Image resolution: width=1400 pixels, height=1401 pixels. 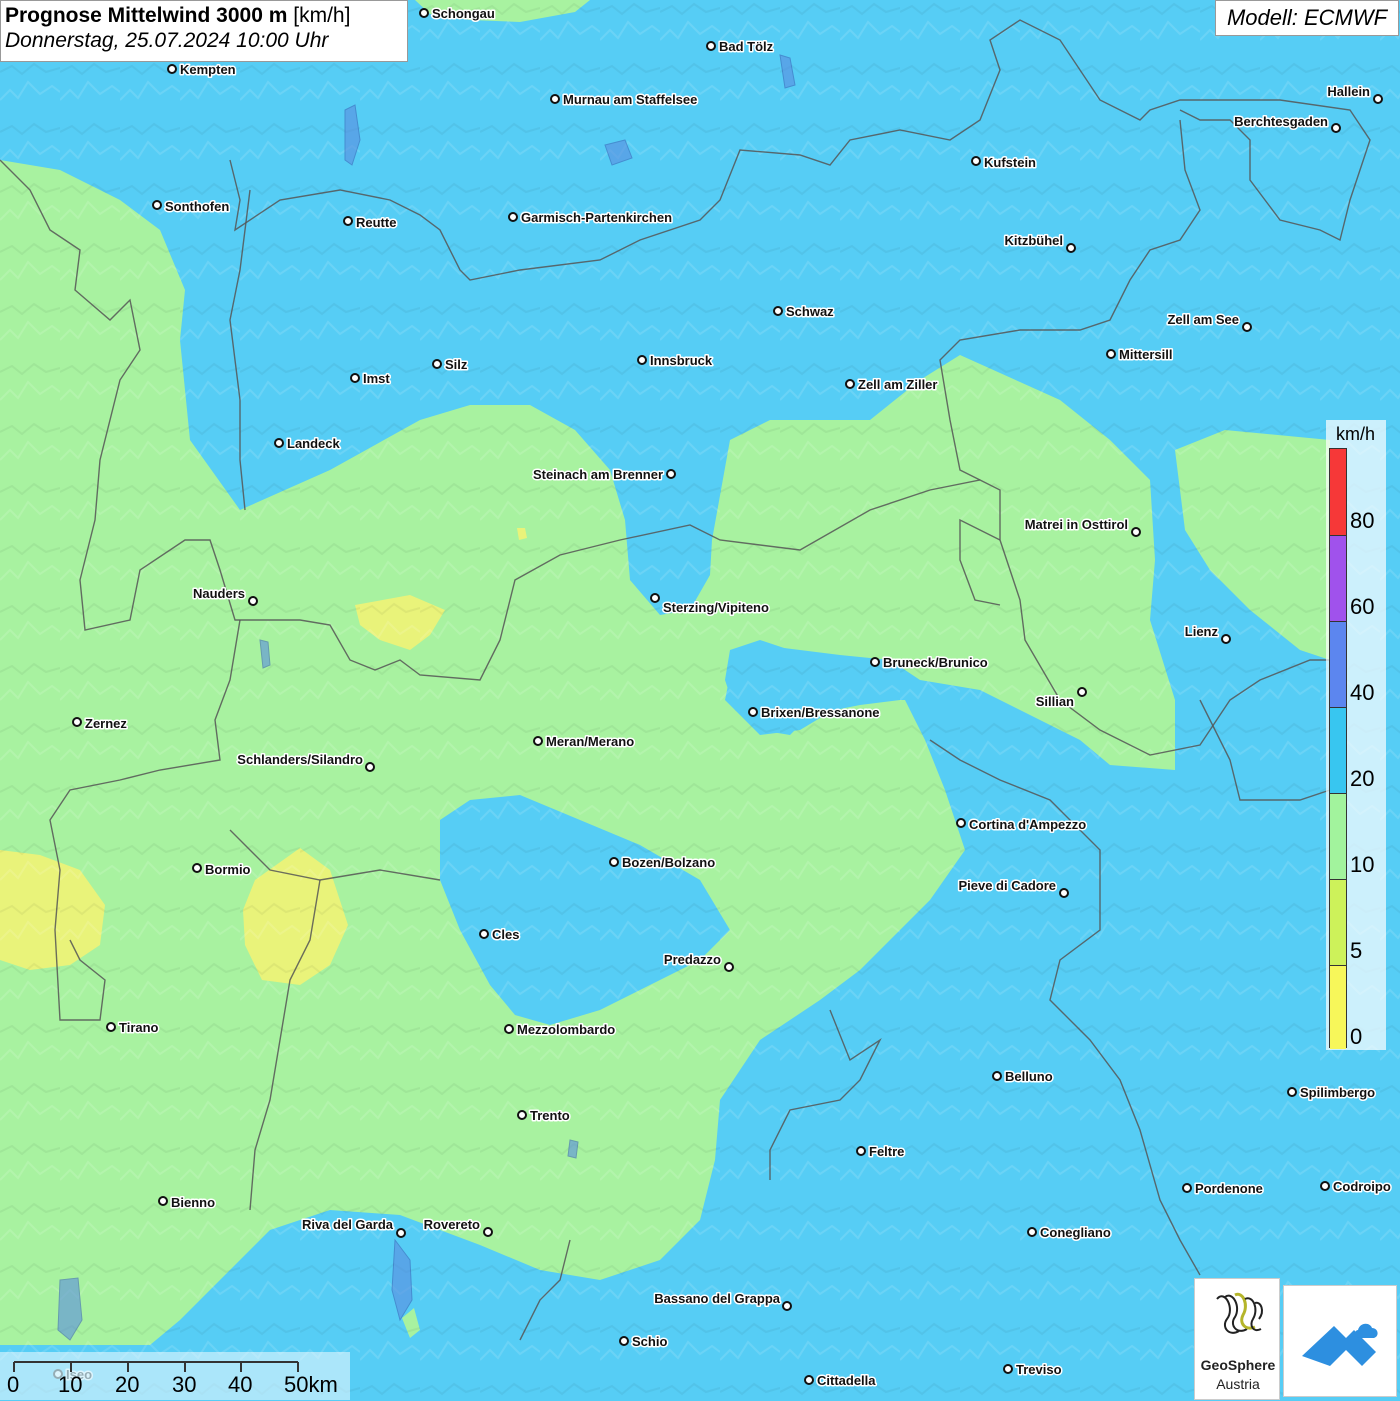 What do you see at coordinates (649, 1341) in the screenshot?
I see `city-label: Schio` at bounding box center [649, 1341].